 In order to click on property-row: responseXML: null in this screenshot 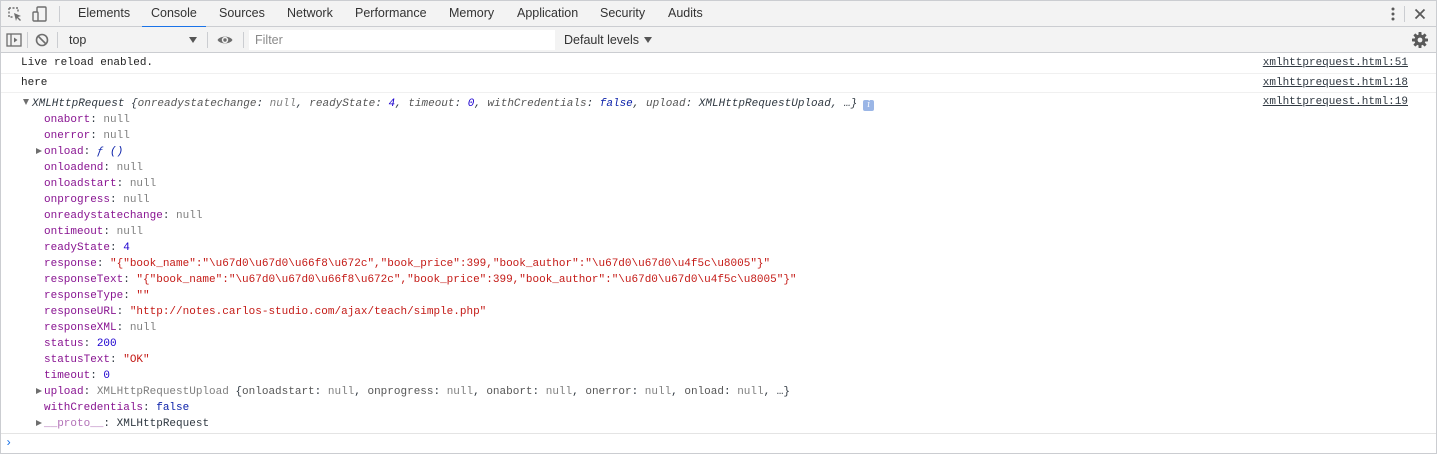, I will do `click(100, 328)`.